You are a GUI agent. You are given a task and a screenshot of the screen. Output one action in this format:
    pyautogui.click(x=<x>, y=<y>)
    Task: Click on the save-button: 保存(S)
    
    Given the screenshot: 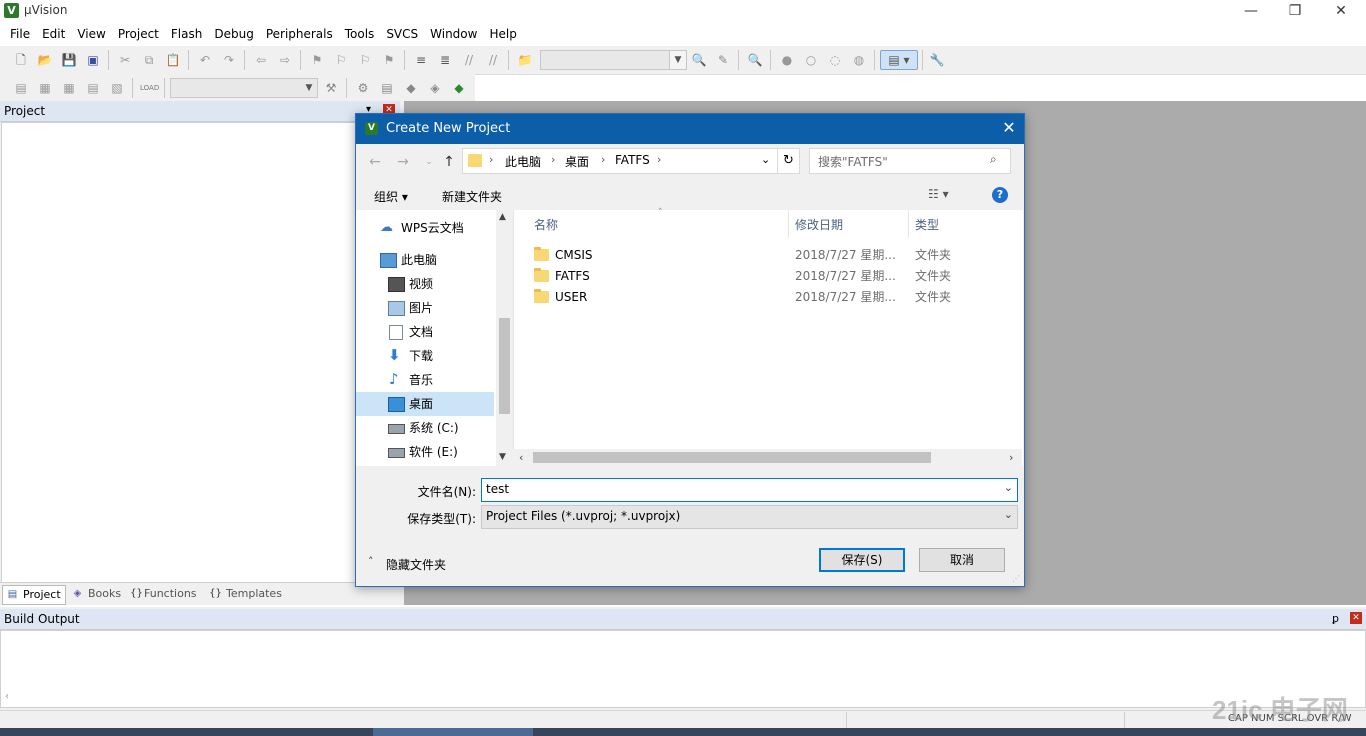 What is the action you would take?
    pyautogui.click(x=862, y=560)
    